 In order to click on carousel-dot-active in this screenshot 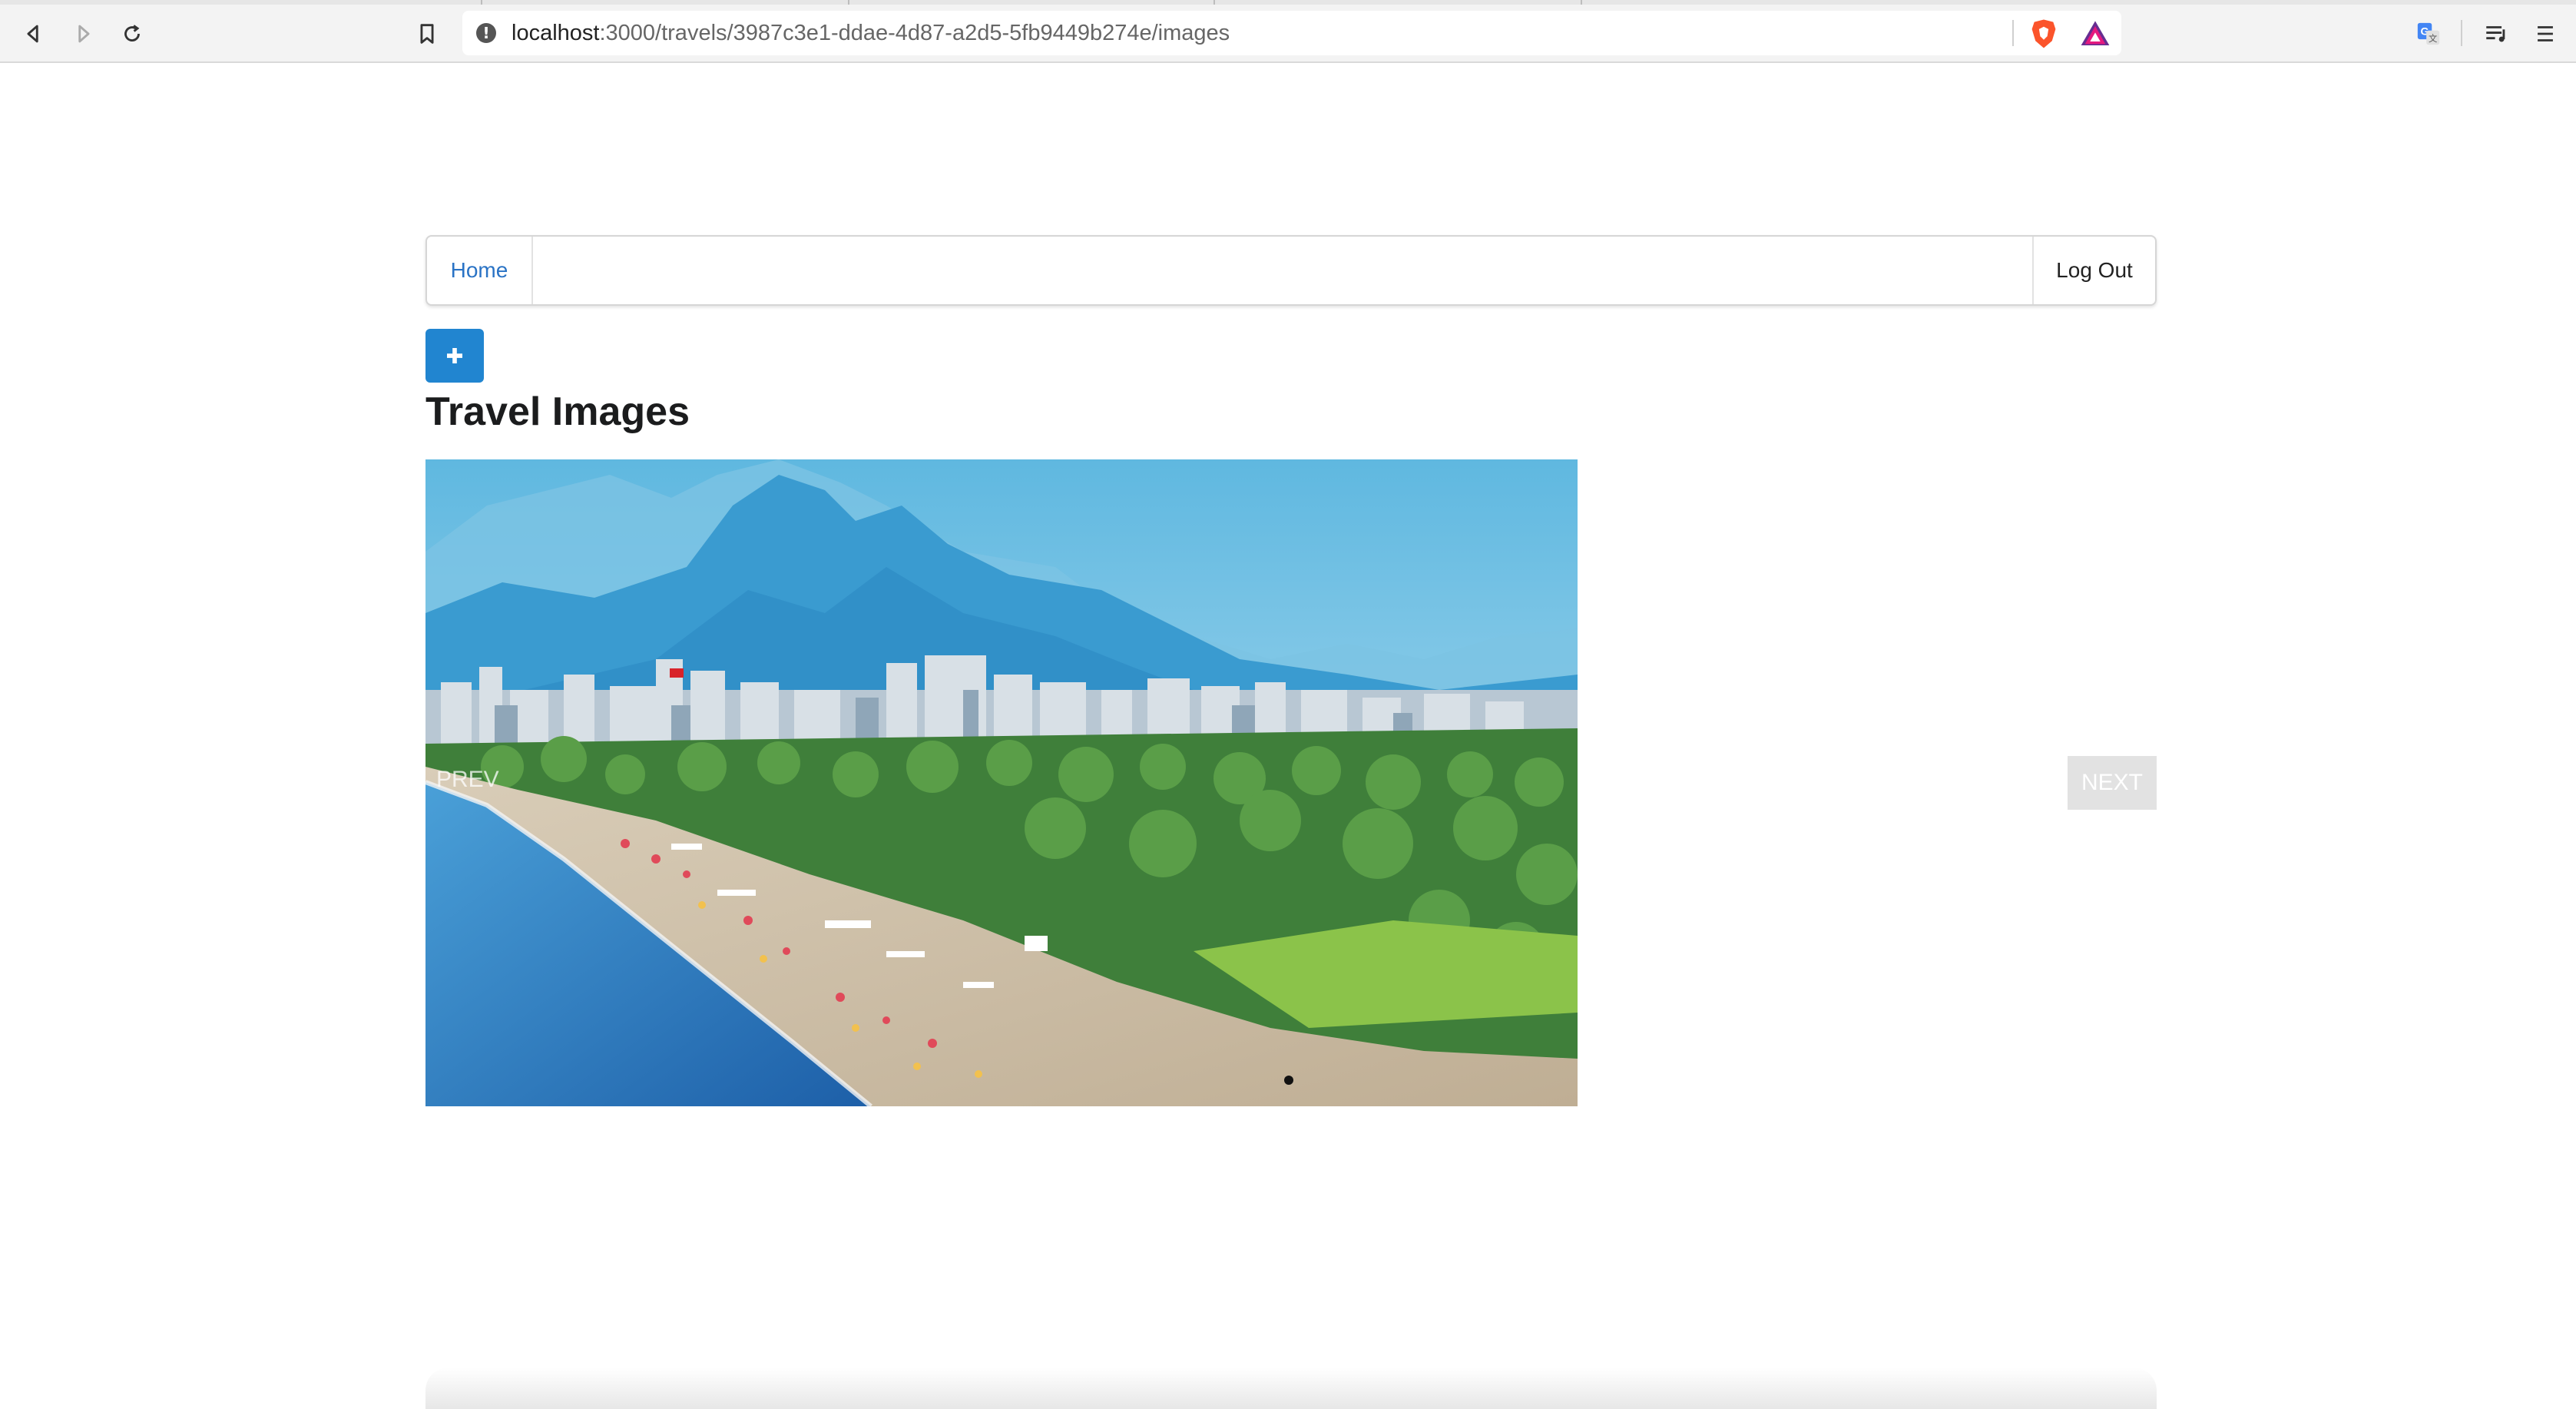, I will do `click(1289, 1080)`.